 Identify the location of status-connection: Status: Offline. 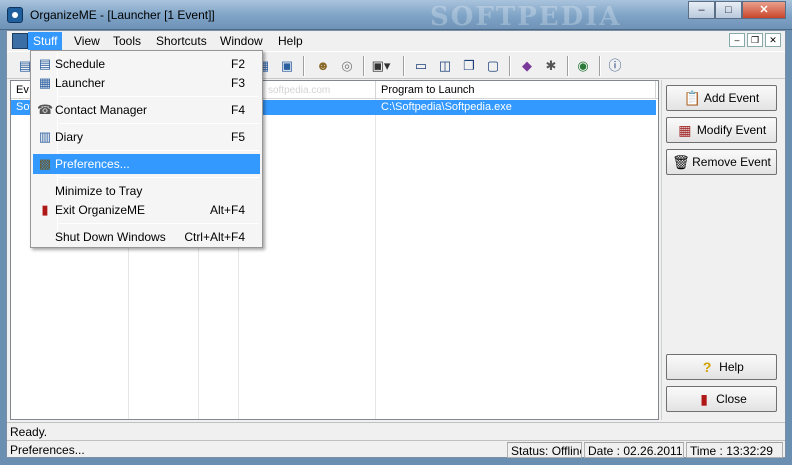
(544, 450).